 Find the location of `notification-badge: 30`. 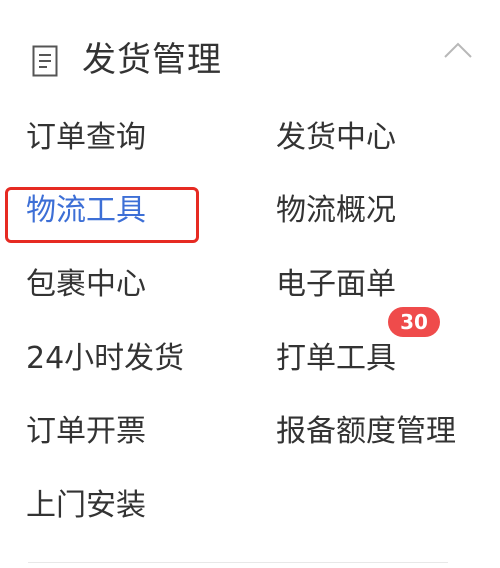

notification-badge: 30 is located at coordinates (414, 322).